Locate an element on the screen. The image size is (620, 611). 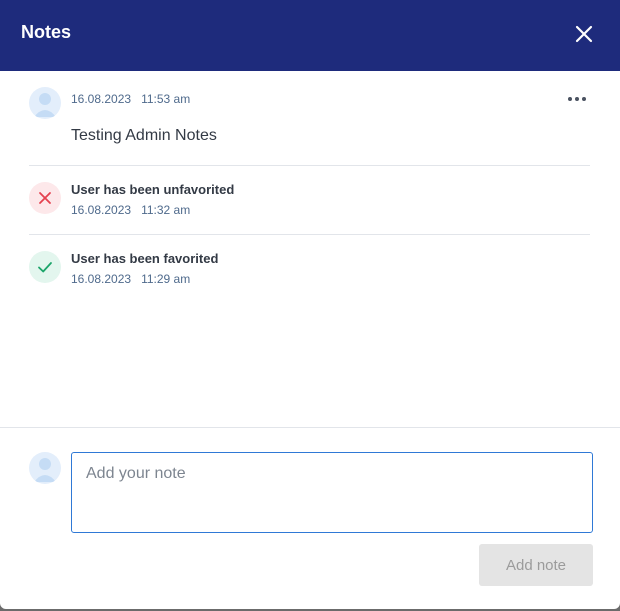
activity-timestamp: 16.08.2023 11:32 am is located at coordinates (130, 210).